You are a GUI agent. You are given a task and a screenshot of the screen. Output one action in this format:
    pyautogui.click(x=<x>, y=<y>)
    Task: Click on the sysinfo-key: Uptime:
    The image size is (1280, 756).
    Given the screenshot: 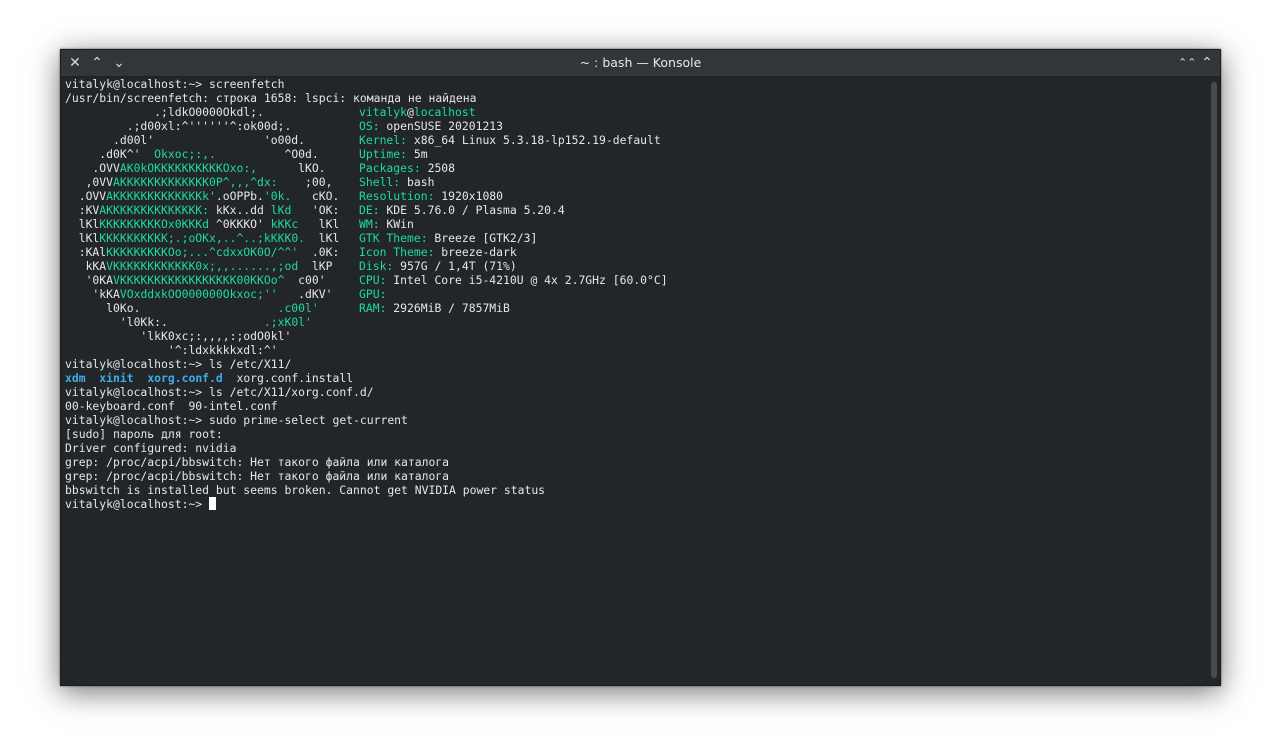 What is the action you would take?
    pyautogui.click(x=383, y=154)
    